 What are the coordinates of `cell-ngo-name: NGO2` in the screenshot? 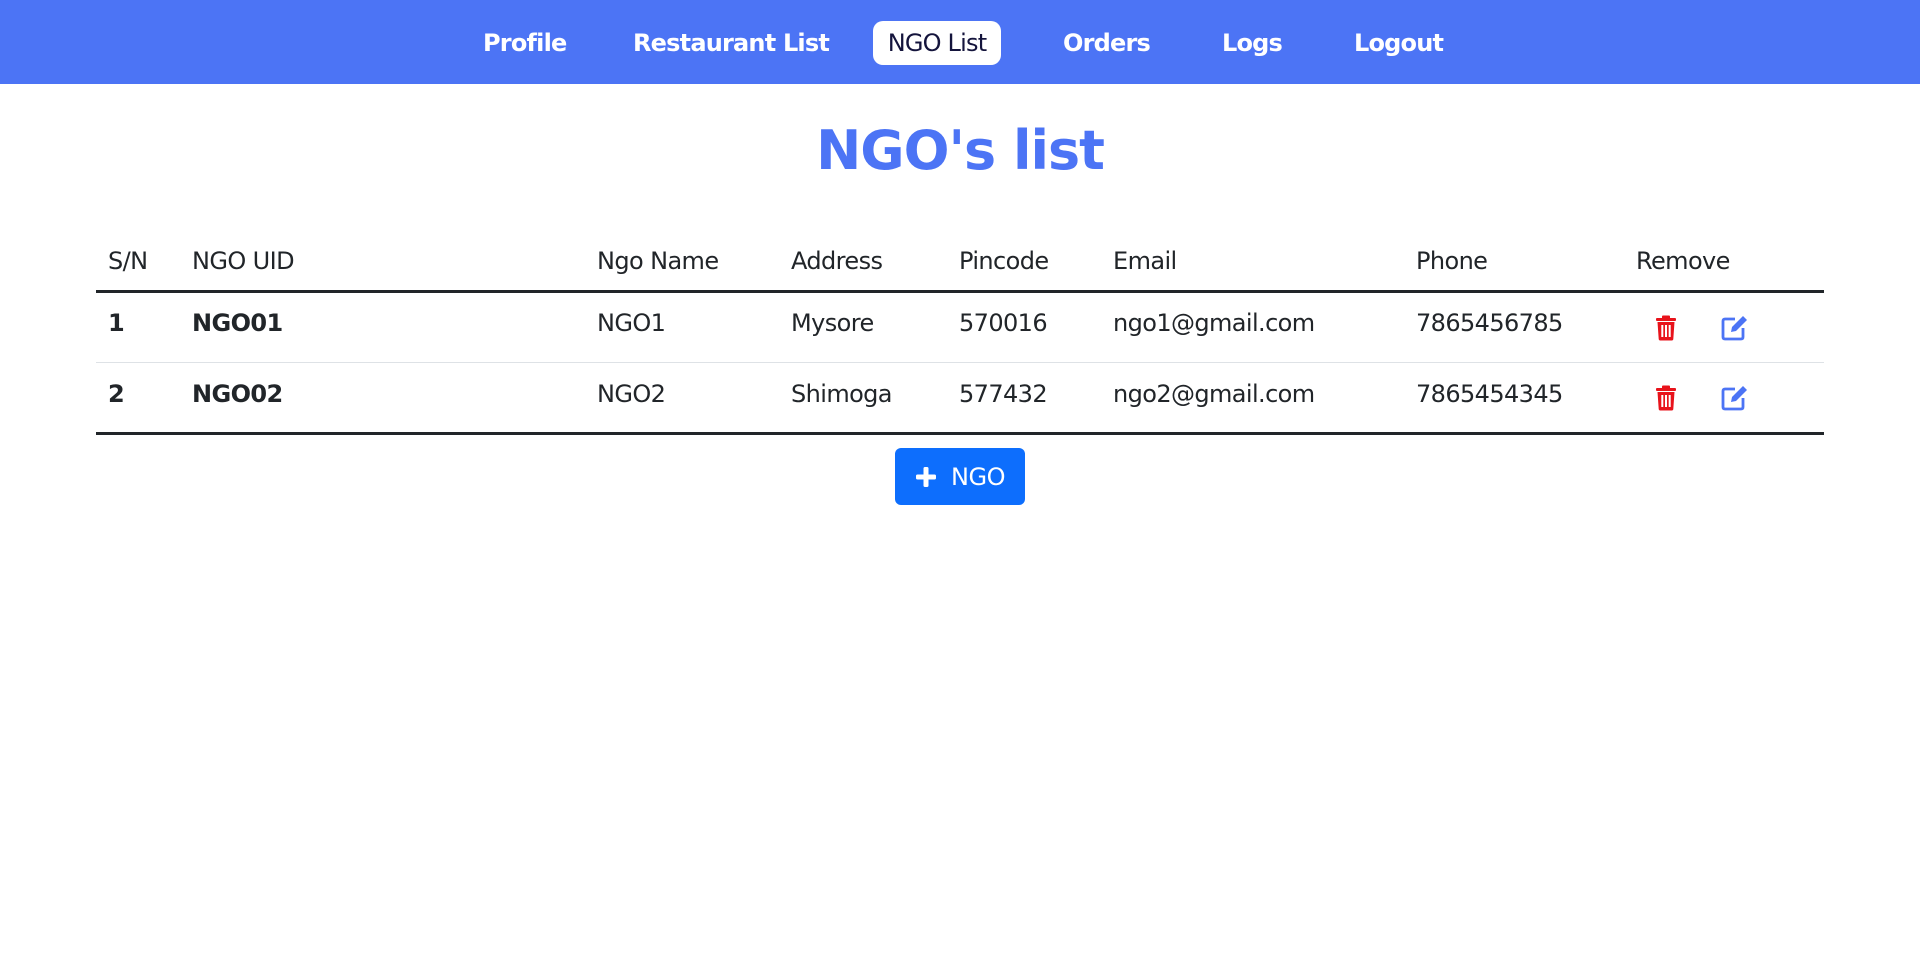 It's located at (631, 394).